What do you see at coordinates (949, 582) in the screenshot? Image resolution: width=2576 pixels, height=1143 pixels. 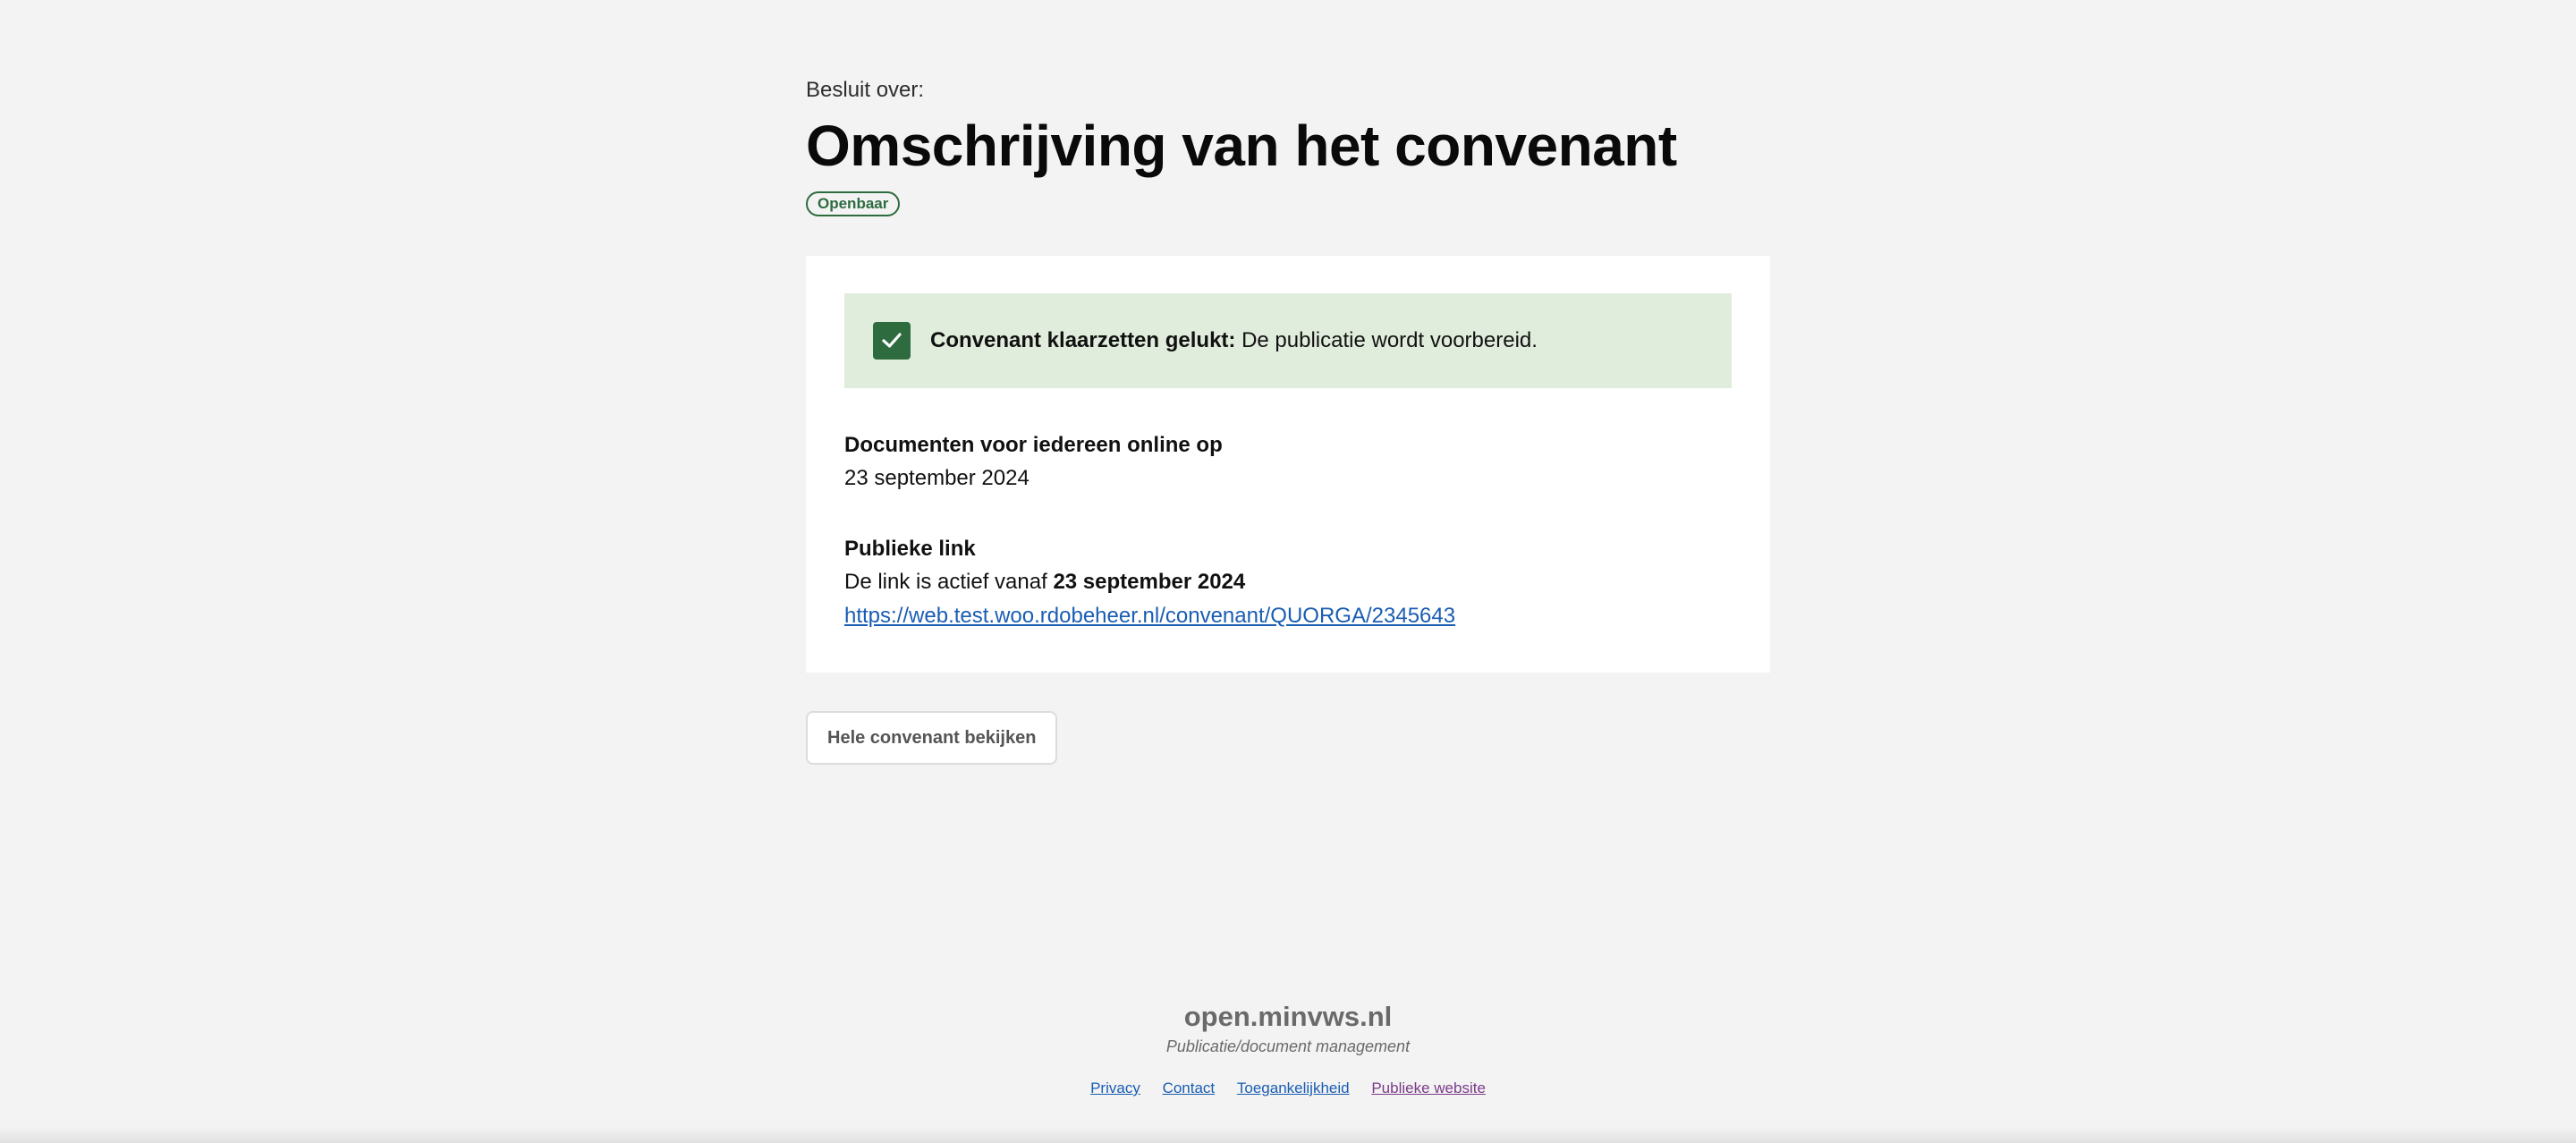 I see `public-link-active-prefix: De link is actief vanaf` at bounding box center [949, 582].